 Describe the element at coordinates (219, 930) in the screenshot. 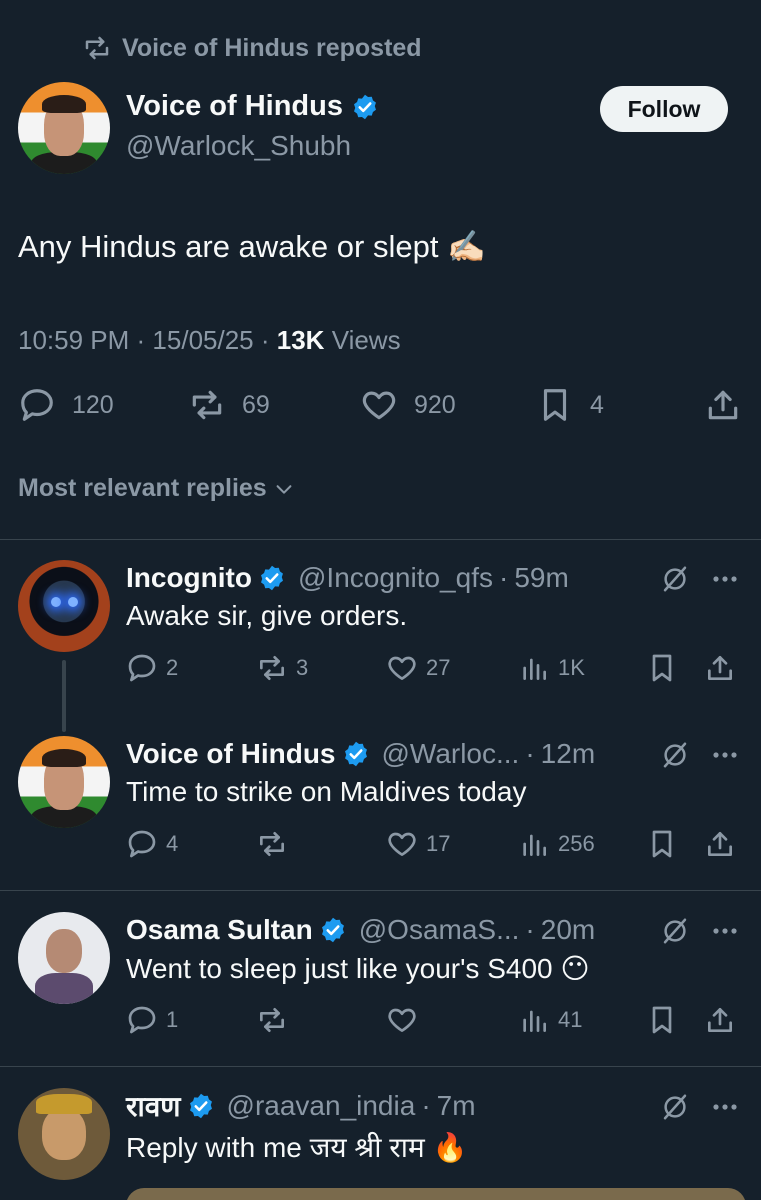

I see `reply-author-name: Osama Sultan` at that location.